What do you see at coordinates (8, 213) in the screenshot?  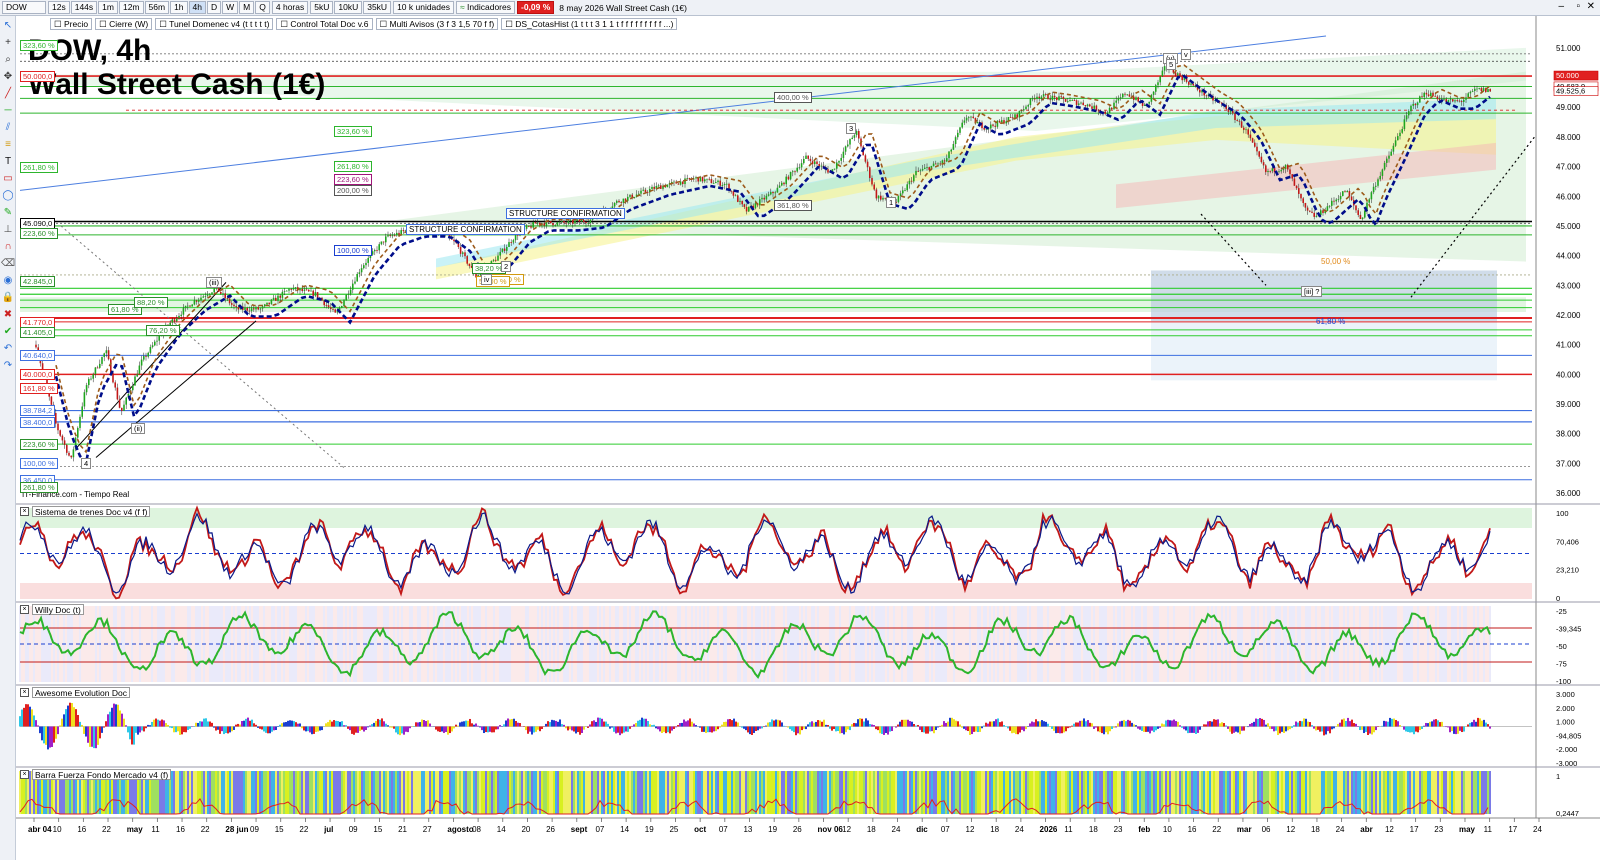 I see `pen-icon: ✎` at bounding box center [8, 213].